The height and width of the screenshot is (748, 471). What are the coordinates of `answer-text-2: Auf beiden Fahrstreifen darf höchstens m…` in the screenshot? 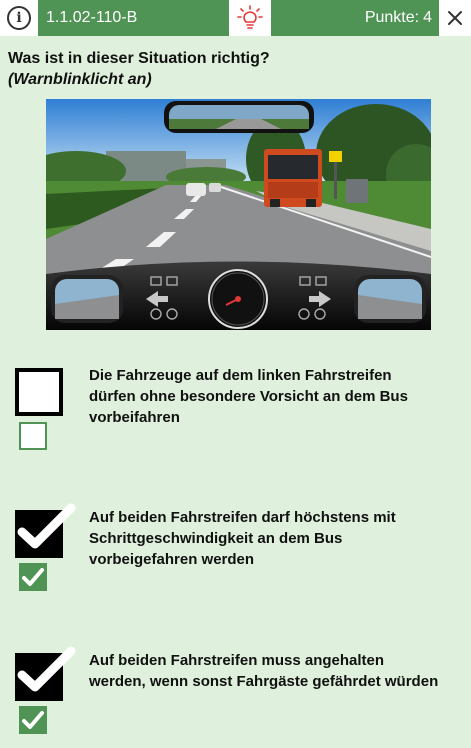 It's located at (242, 538).